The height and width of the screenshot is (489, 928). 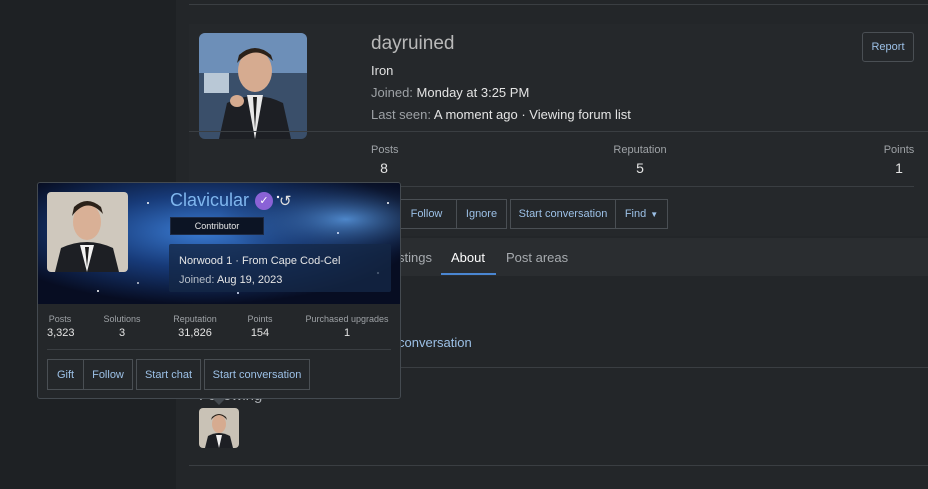 What do you see at coordinates (401, 114) in the screenshot?
I see `last-seen-label: Last seen:` at bounding box center [401, 114].